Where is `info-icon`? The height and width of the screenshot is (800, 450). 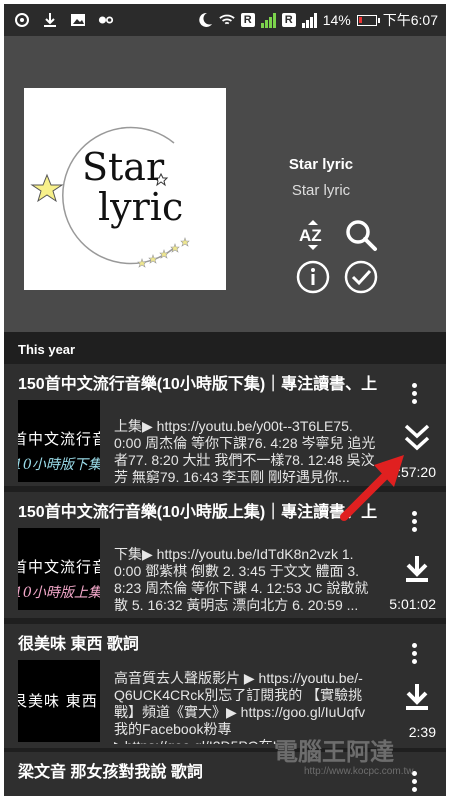 info-icon is located at coordinates (313, 277).